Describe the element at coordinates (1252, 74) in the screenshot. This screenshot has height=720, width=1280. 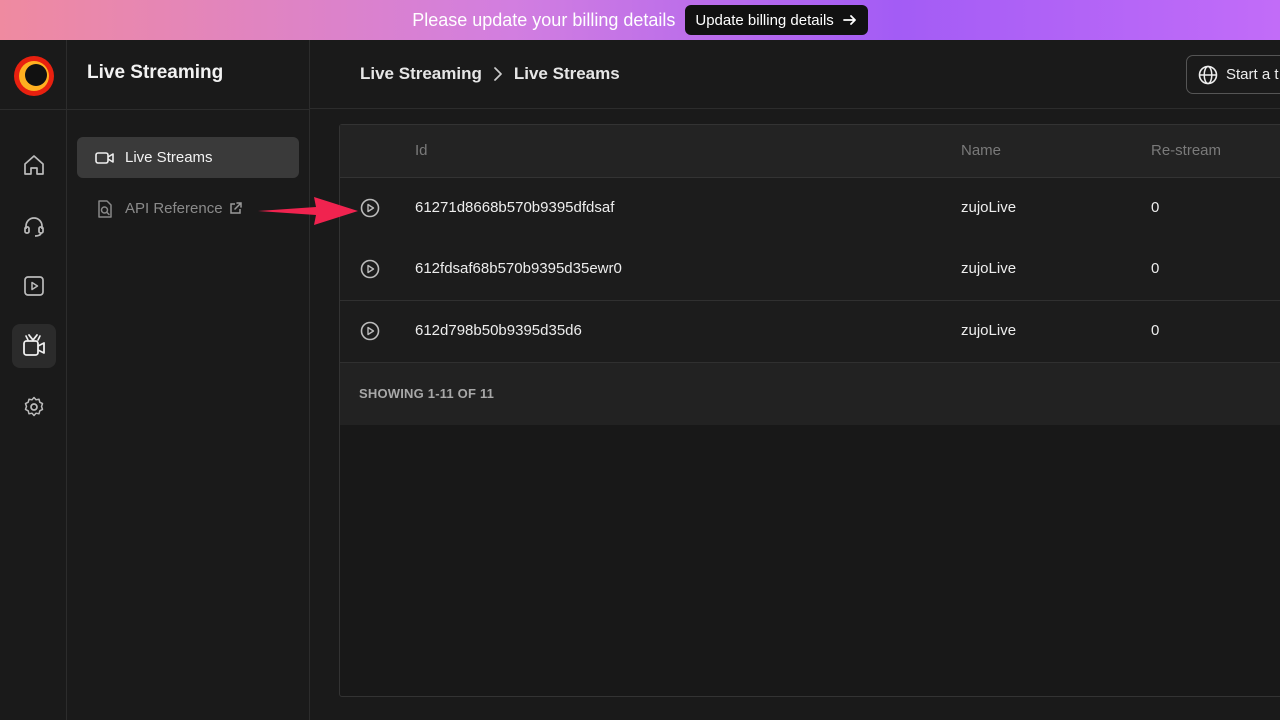
I see `start-button-label: Start a t` at that location.